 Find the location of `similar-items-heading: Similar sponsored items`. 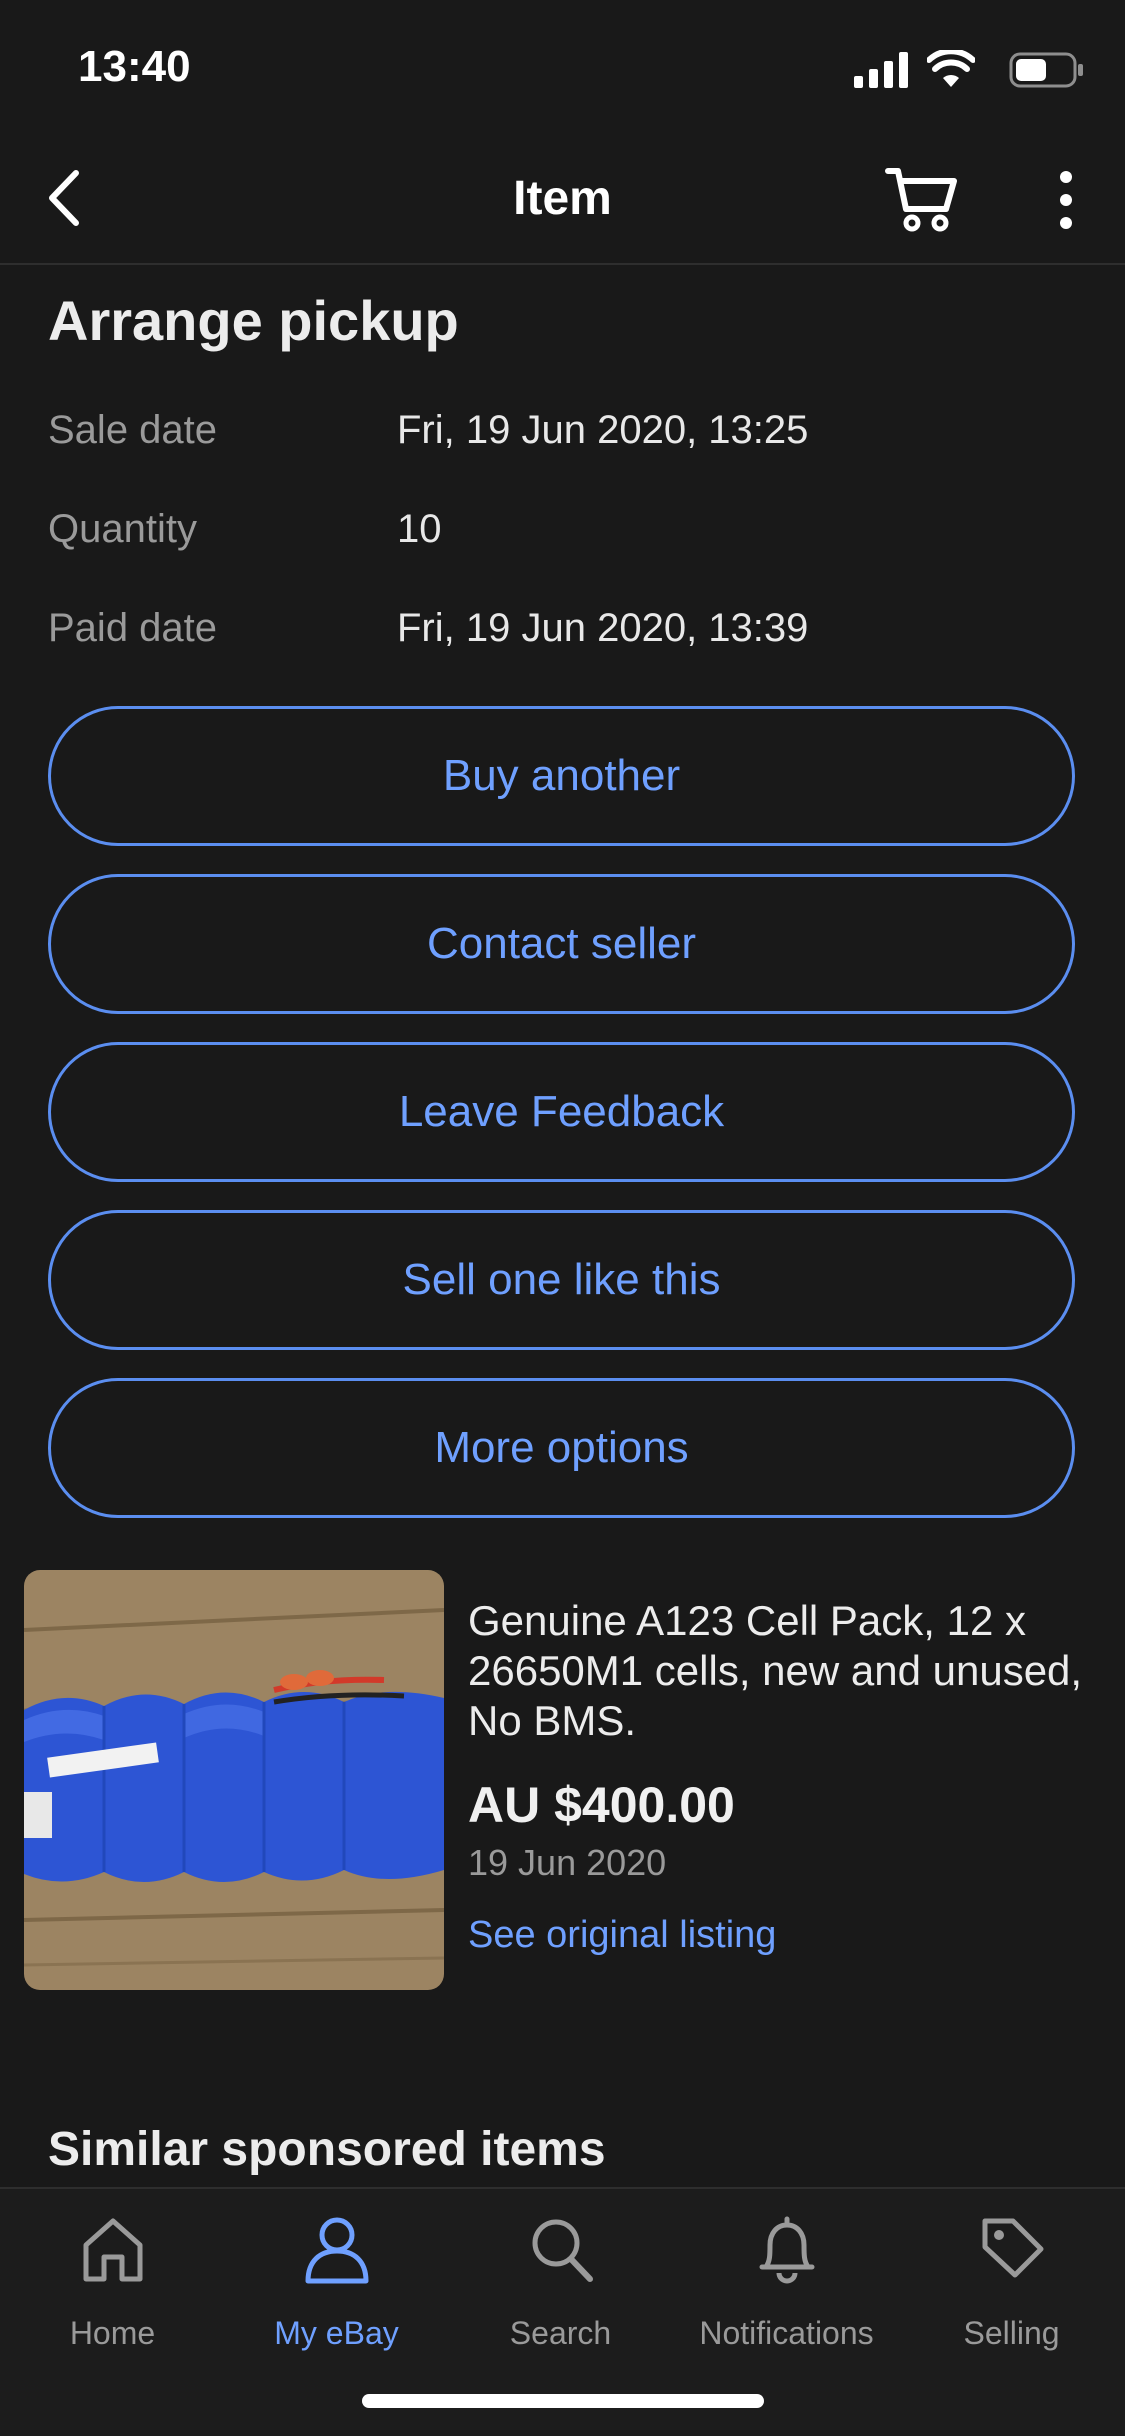

similar-items-heading: Similar sponsored items is located at coordinates (327, 2149).